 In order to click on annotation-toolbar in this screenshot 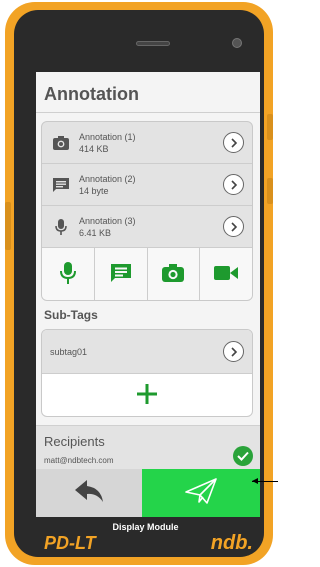, I will do `click(147, 274)`.